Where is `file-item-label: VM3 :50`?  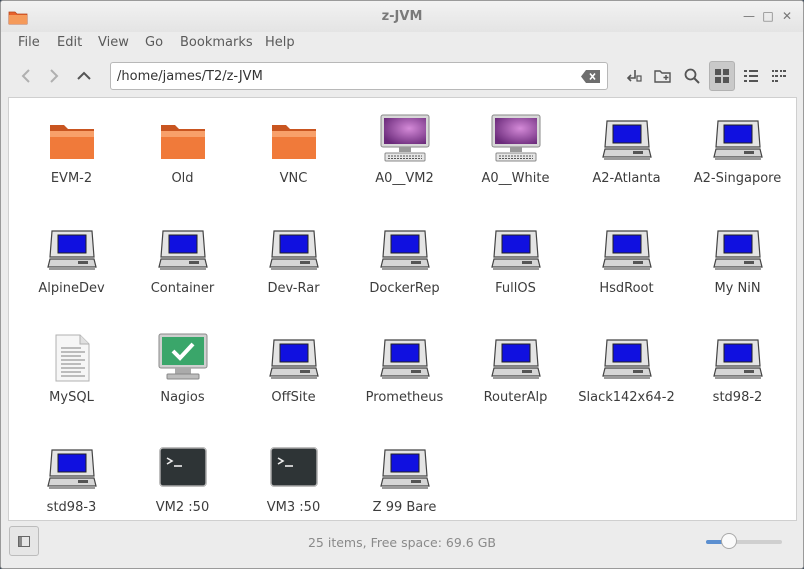
file-item-label: VM3 :50 is located at coordinates (293, 507).